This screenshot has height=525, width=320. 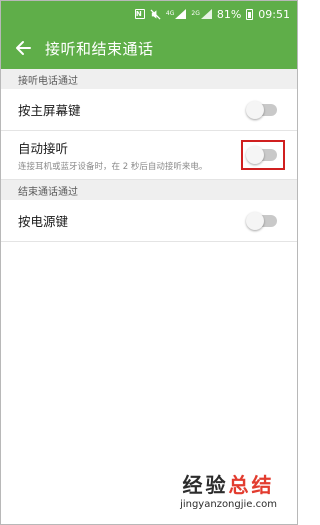 What do you see at coordinates (149, 79) in the screenshot?
I see `section-header-answer: 接听电话通过` at bounding box center [149, 79].